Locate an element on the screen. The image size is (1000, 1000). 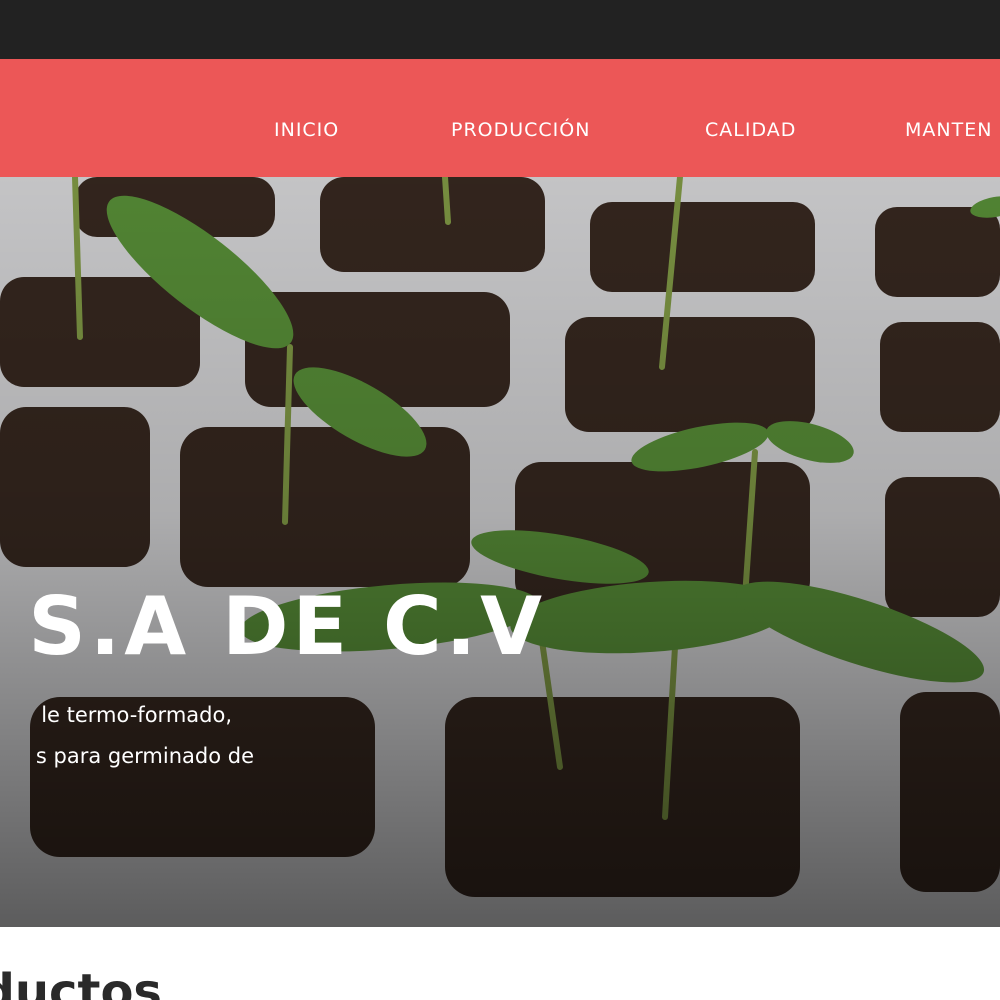
main-navigation: INICIO PRODUCCIÓN CALIDAD MANTEN is located at coordinates (500, 118).